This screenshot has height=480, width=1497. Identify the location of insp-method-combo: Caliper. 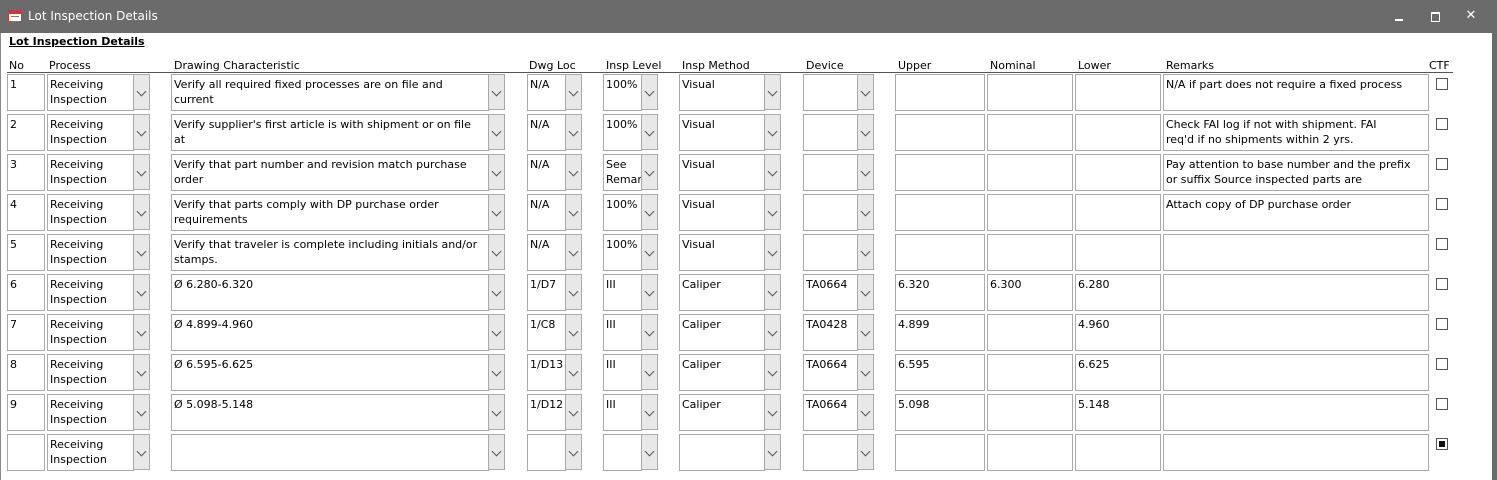
(722, 412).